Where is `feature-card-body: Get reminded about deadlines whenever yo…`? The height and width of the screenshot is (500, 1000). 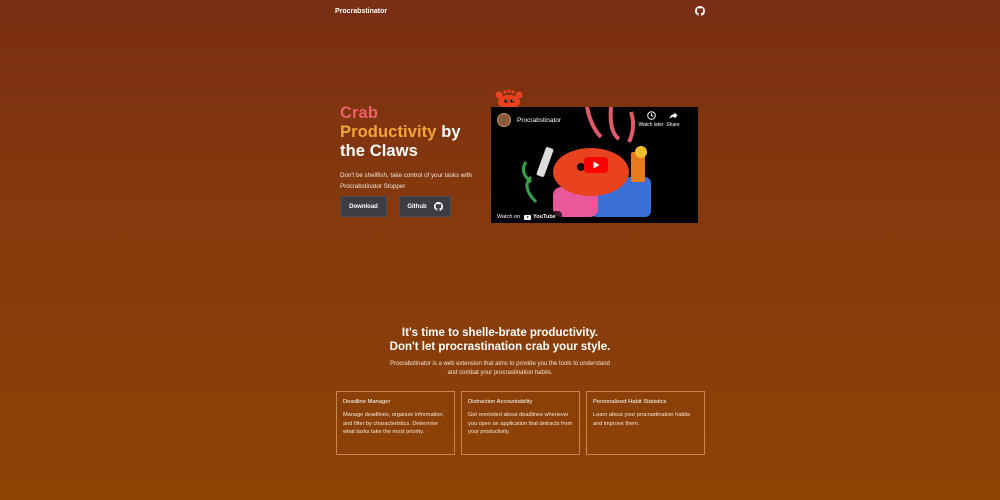
feature-card-body: Get reminded about deadlines whenever yo… is located at coordinates (520, 423).